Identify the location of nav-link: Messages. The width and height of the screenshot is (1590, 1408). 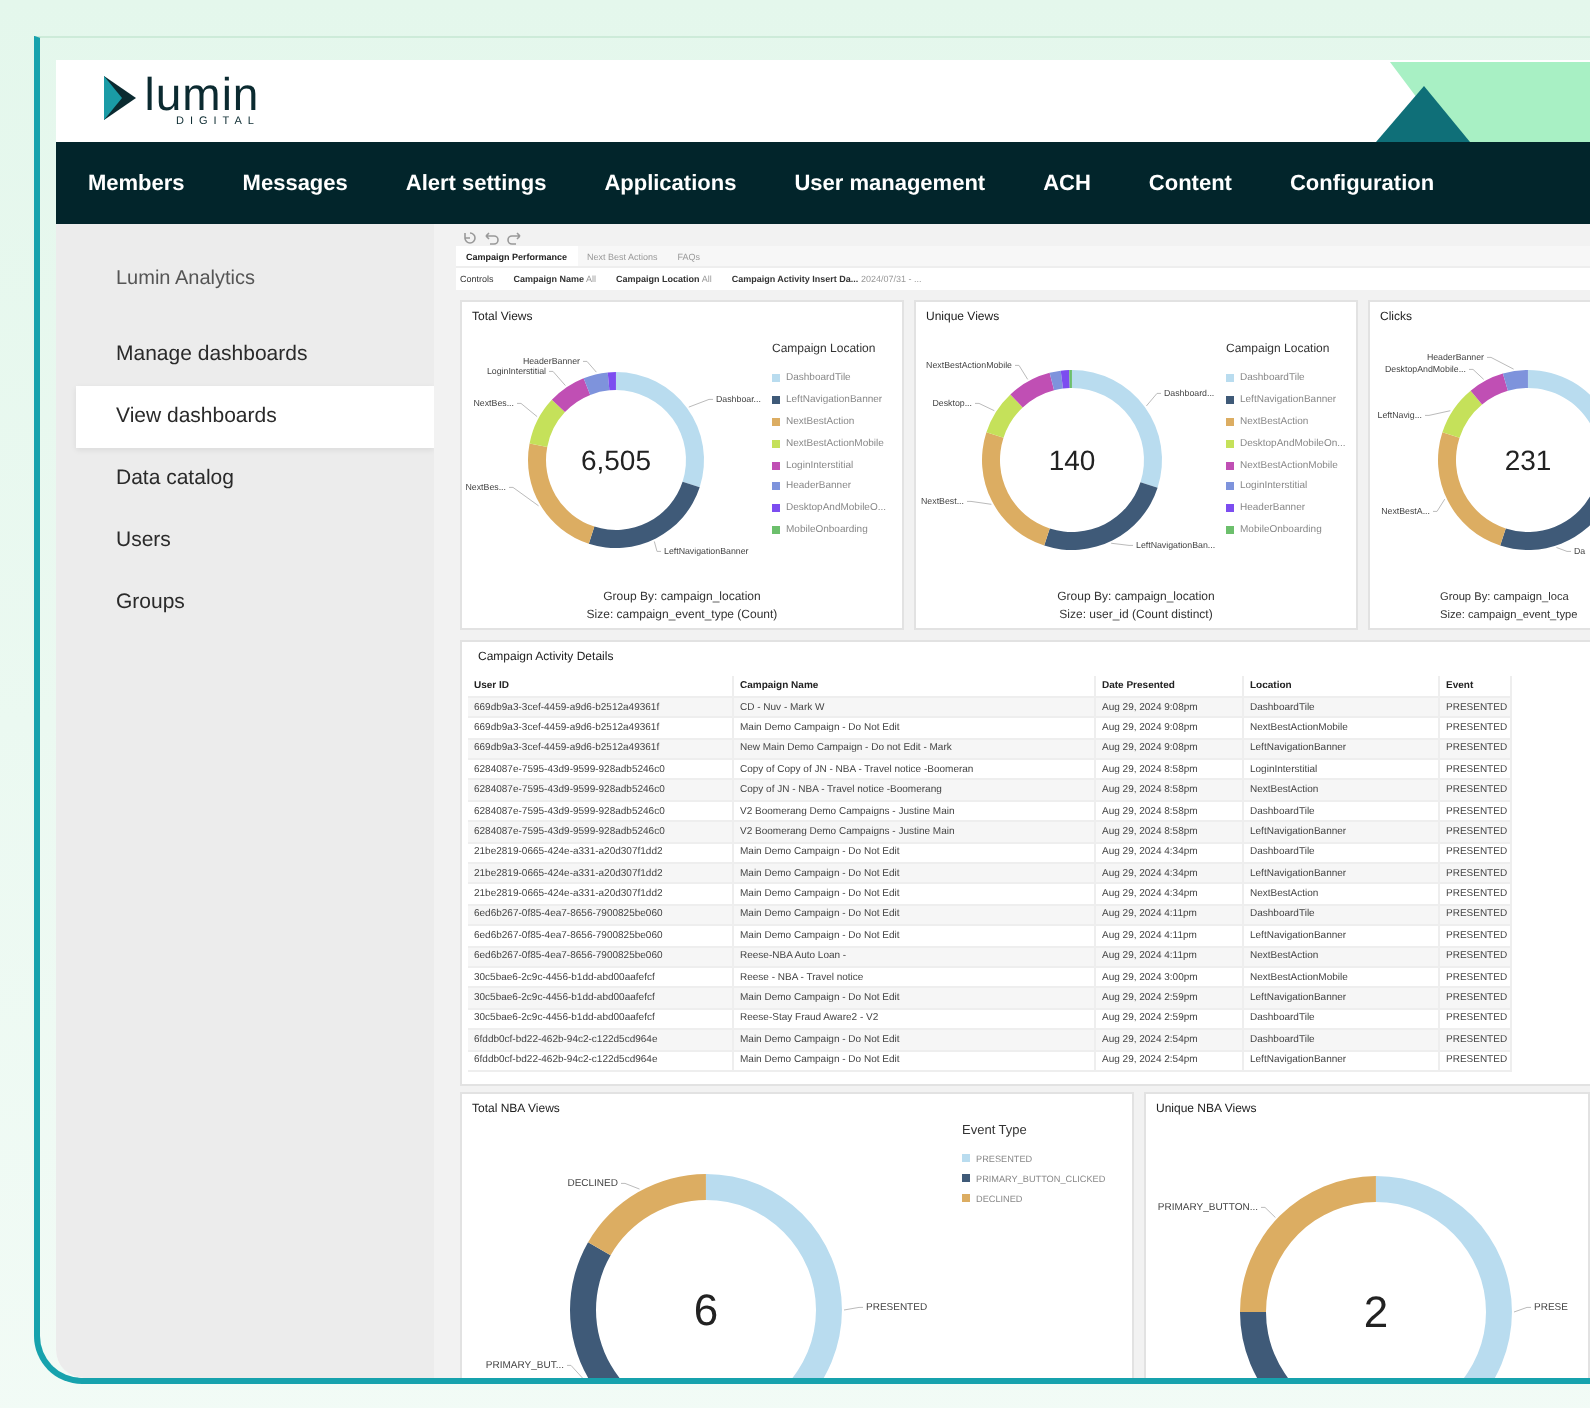
(295, 183).